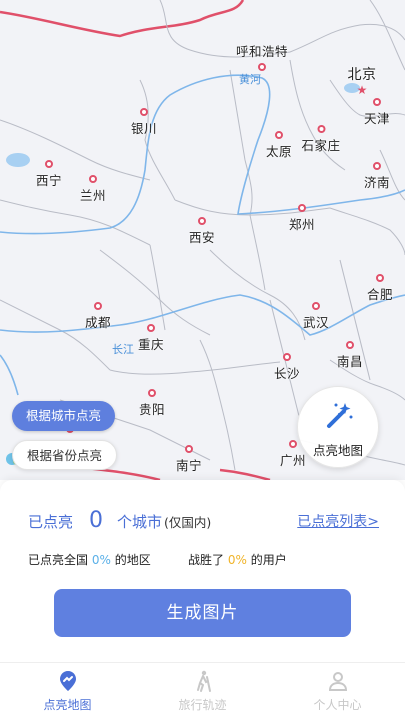  I want to click on city-xining: 西宁, so click(49, 174).